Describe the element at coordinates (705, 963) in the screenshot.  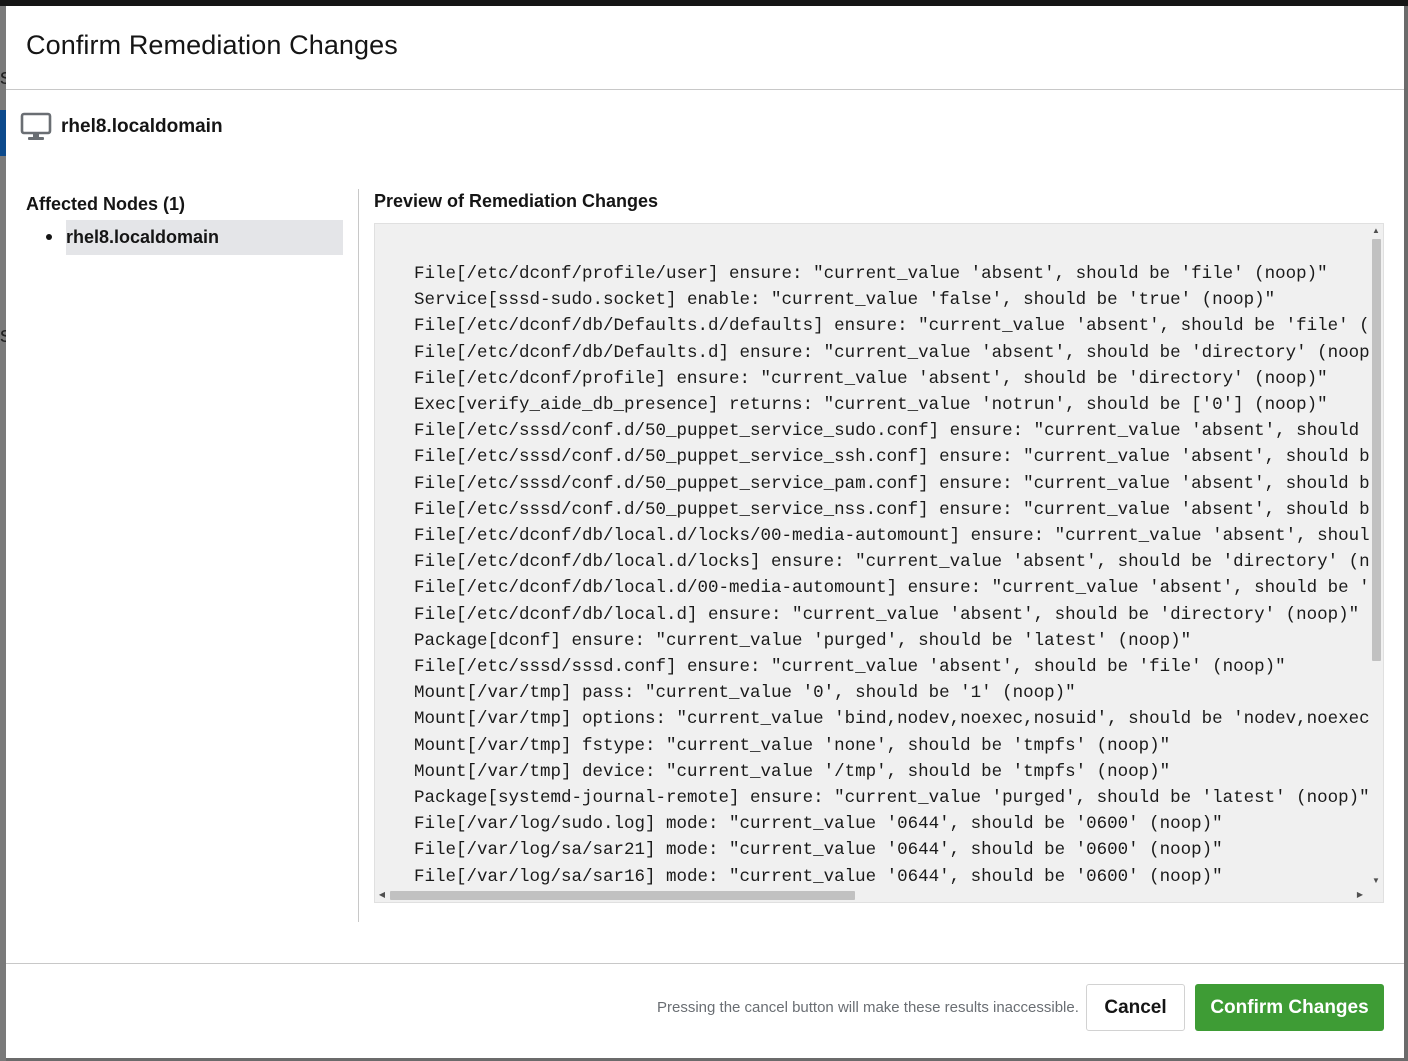
I see `footer-divider` at that location.